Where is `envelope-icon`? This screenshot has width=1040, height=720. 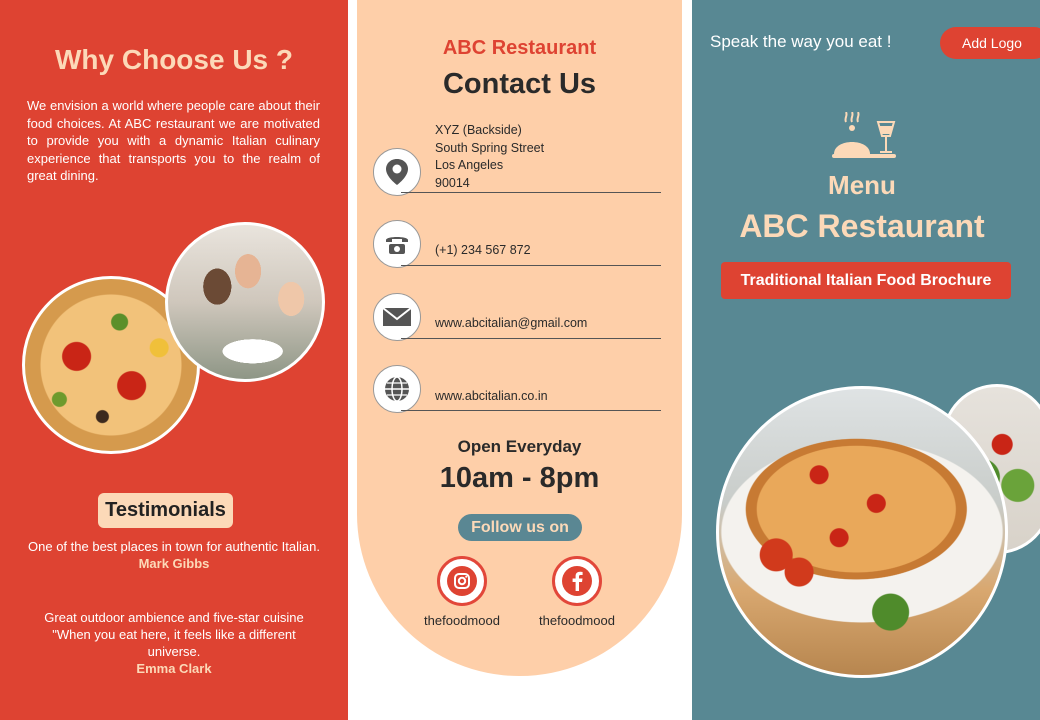 envelope-icon is located at coordinates (397, 317).